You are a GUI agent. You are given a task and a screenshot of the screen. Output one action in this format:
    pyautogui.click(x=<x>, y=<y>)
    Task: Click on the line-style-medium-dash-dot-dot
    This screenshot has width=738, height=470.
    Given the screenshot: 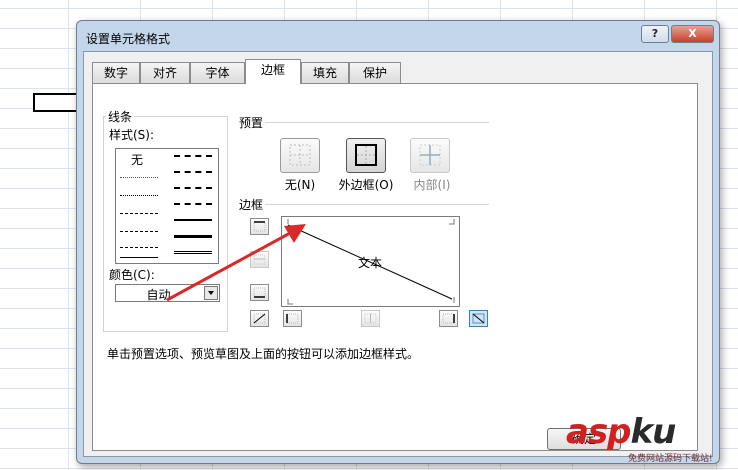 What is the action you would take?
    pyautogui.click(x=193, y=156)
    